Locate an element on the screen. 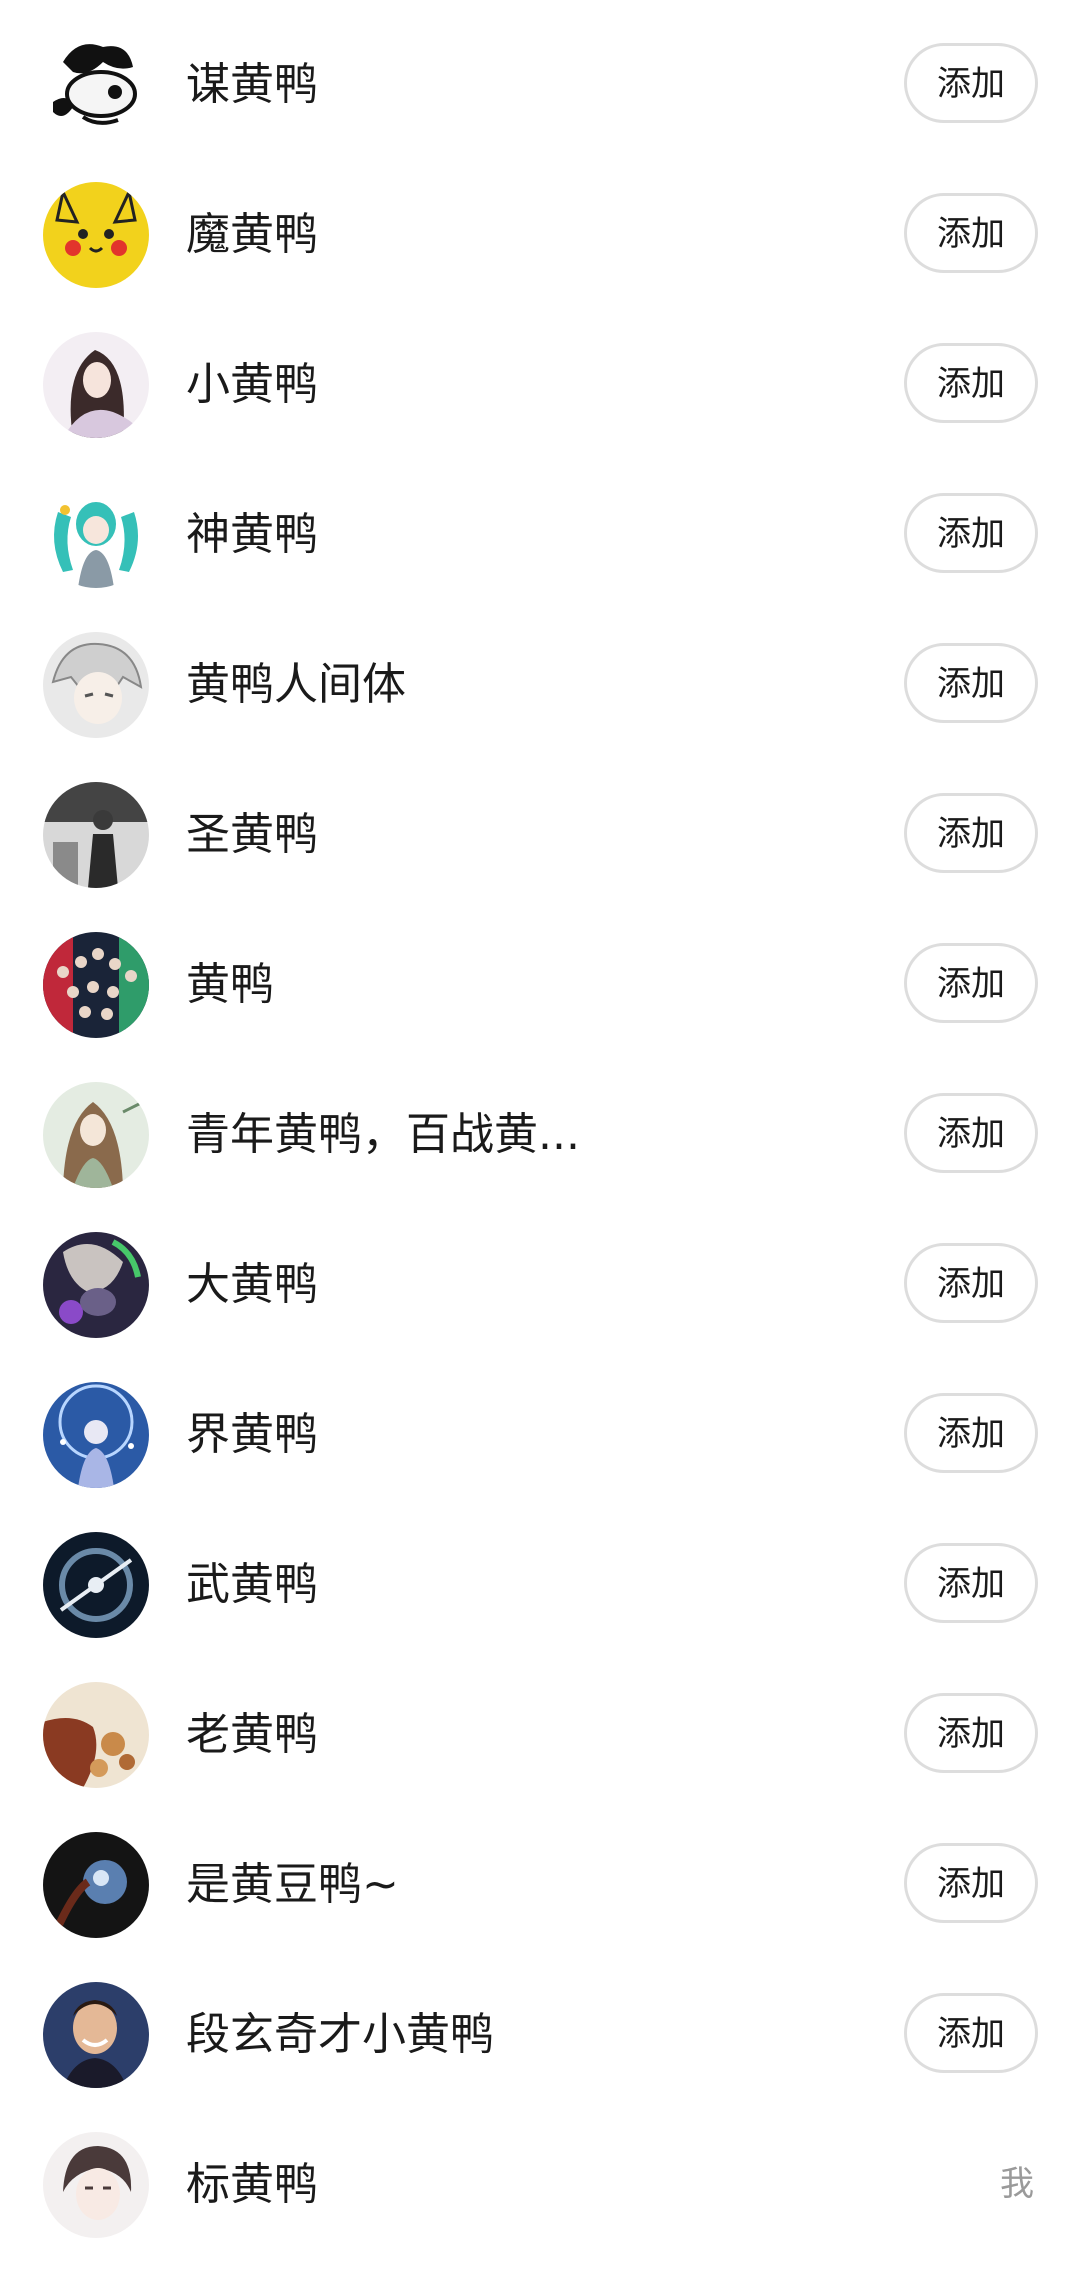 Image resolution: width=1080 pixels, height=2286 pixels. list-item: 青年黄鸭，百战黄... 添加 is located at coordinates (540, 1134).